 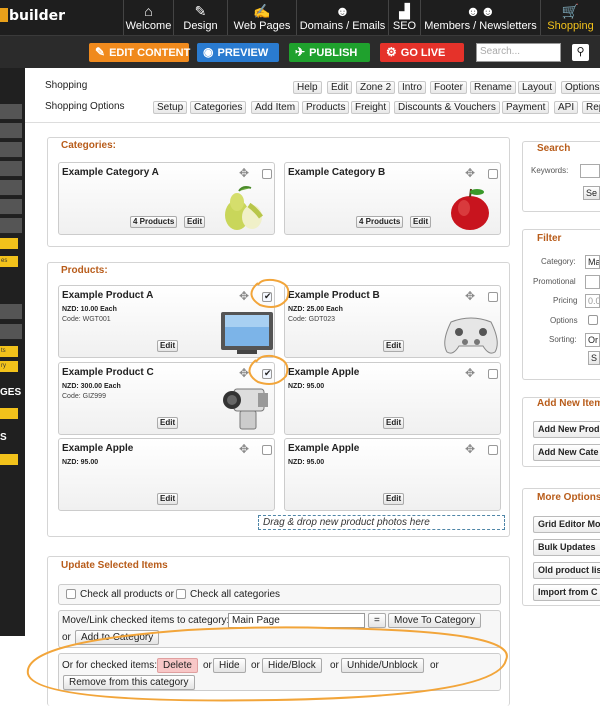 What do you see at coordinates (229, 665) in the screenshot?
I see `hide-button: Hide` at bounding box center [229, 665].